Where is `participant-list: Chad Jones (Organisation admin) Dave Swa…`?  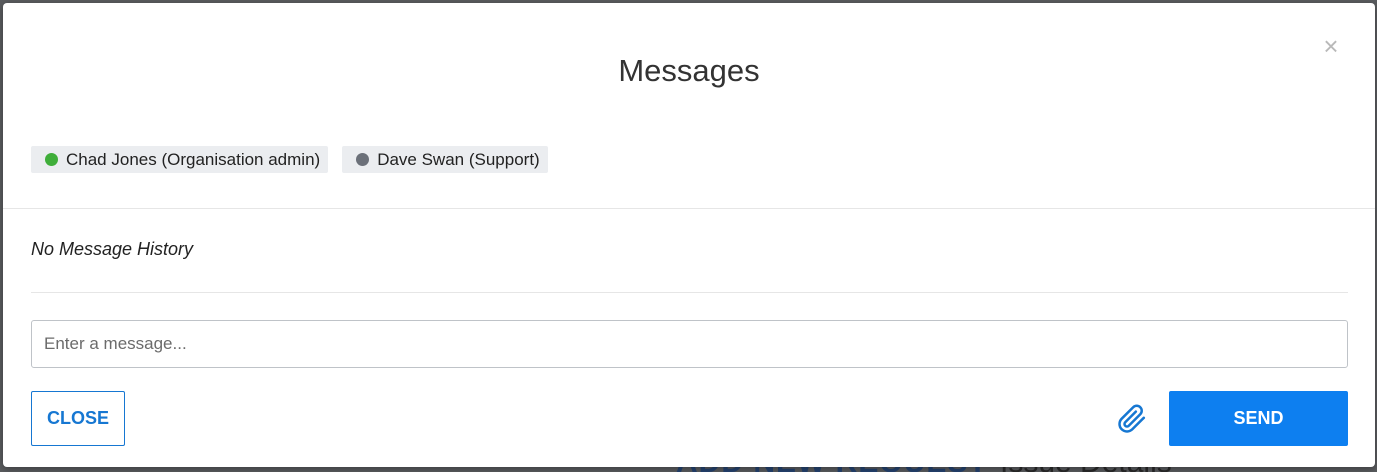 participant-list: Chad Jones (Organisation admin) Dave Swa… is located at coordinates (289, 159).